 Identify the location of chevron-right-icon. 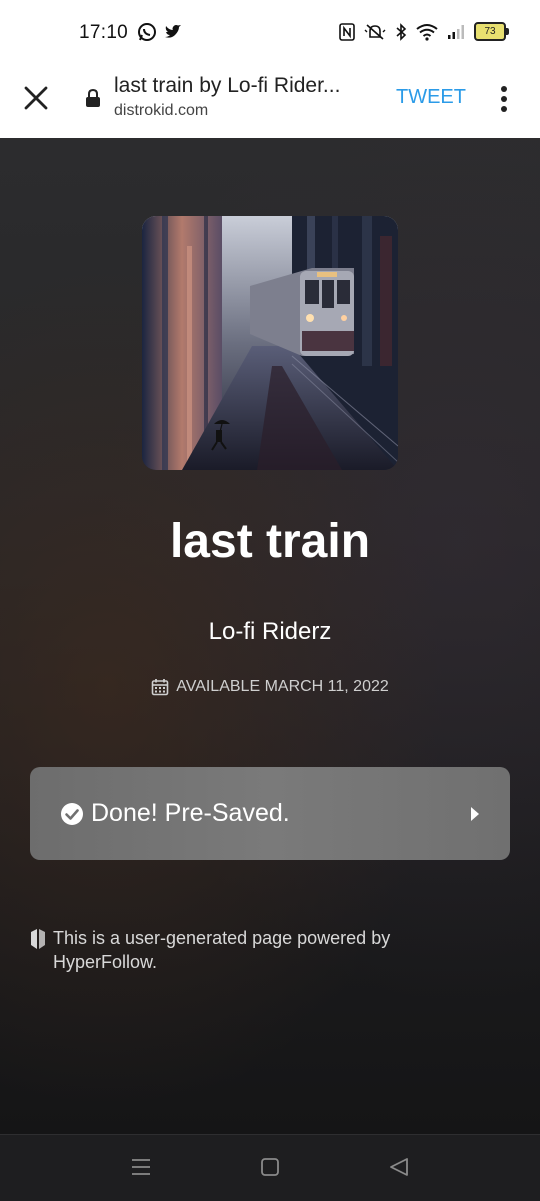
(475, 814).